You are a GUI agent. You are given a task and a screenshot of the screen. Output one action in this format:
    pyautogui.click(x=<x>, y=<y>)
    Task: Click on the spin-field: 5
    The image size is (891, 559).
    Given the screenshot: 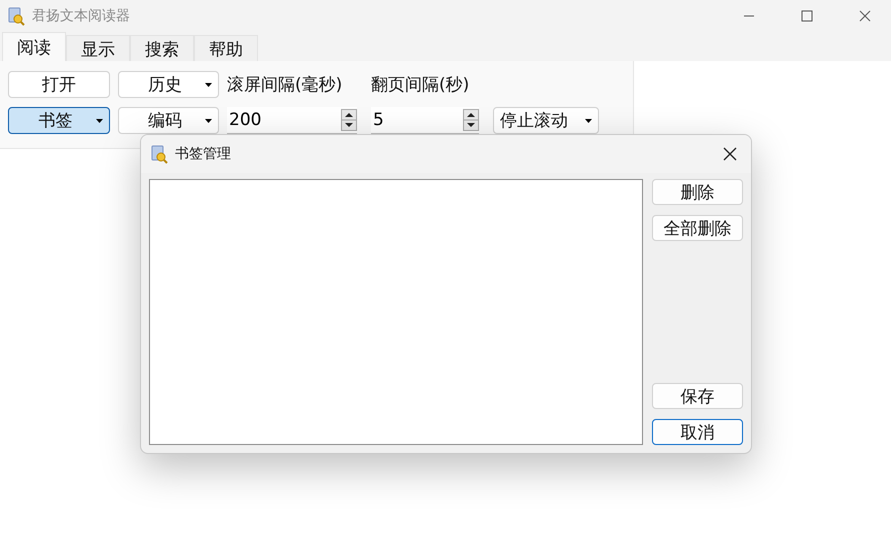 What is the action you would take?
    pyautogui.click(x=425, y=120)
    